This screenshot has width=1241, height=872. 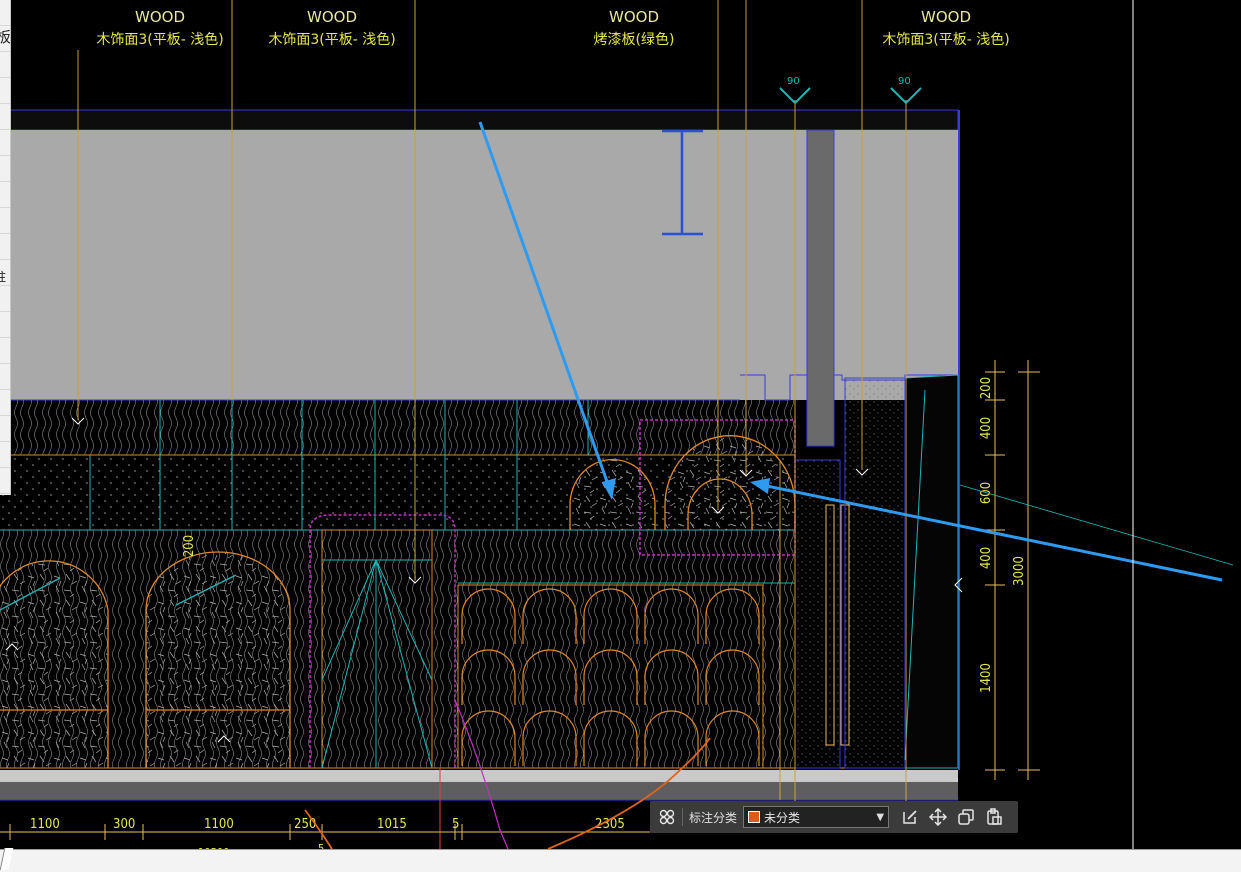 What do you see at coordinates (986, 678) in the screenshot?
I see `vertical-dim-value: 1400` at bounding box center [986, 678].